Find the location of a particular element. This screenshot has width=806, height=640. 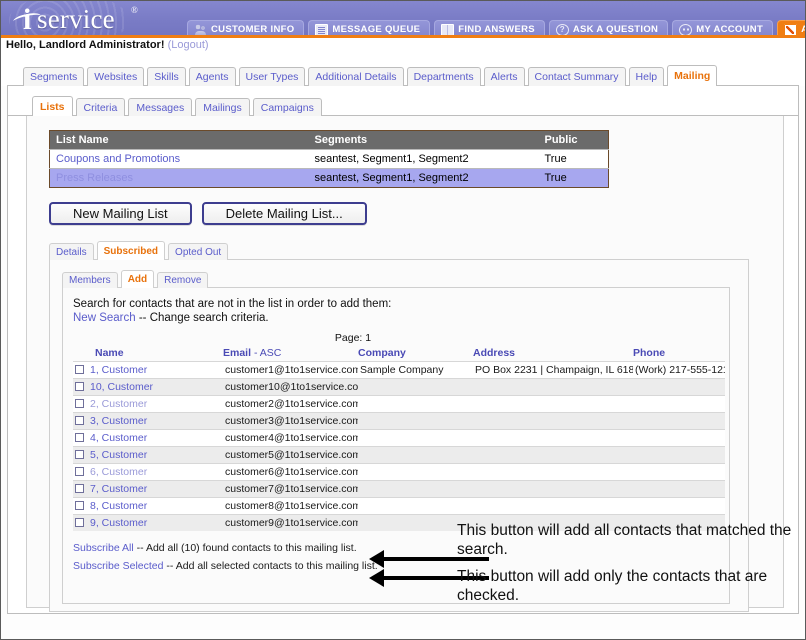

table-row: 2, Customer customer2@1to1service.com is located at coordinates (399, 404).